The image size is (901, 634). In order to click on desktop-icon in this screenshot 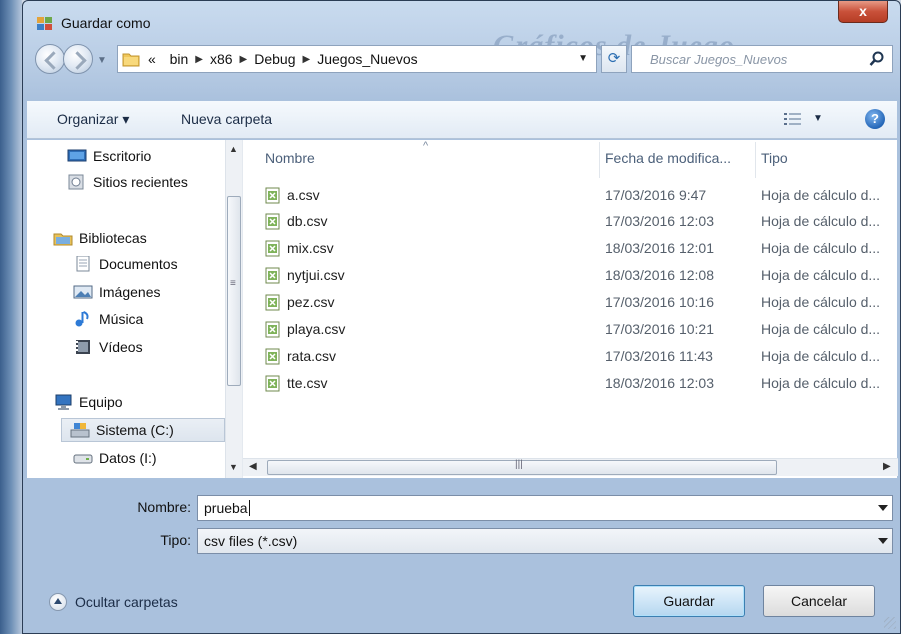, I will do `click(77, 155)`.